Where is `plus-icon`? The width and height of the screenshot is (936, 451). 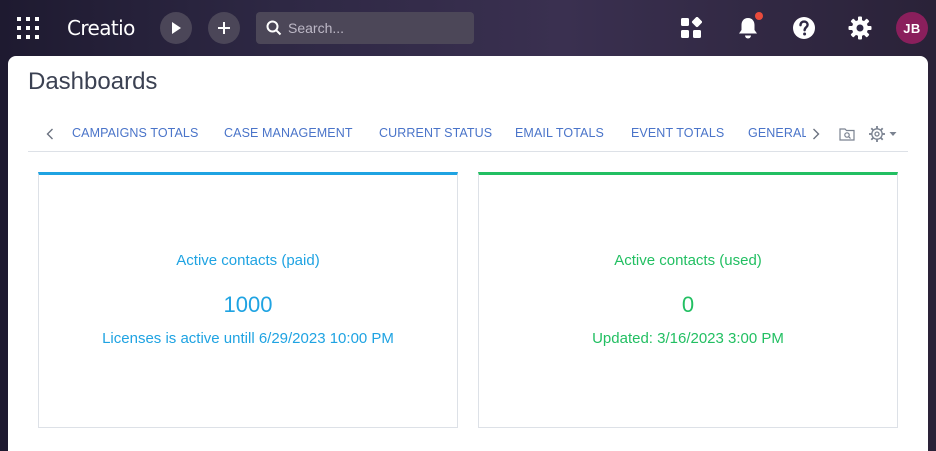
plus-icon is located at coordinates (224, 28).